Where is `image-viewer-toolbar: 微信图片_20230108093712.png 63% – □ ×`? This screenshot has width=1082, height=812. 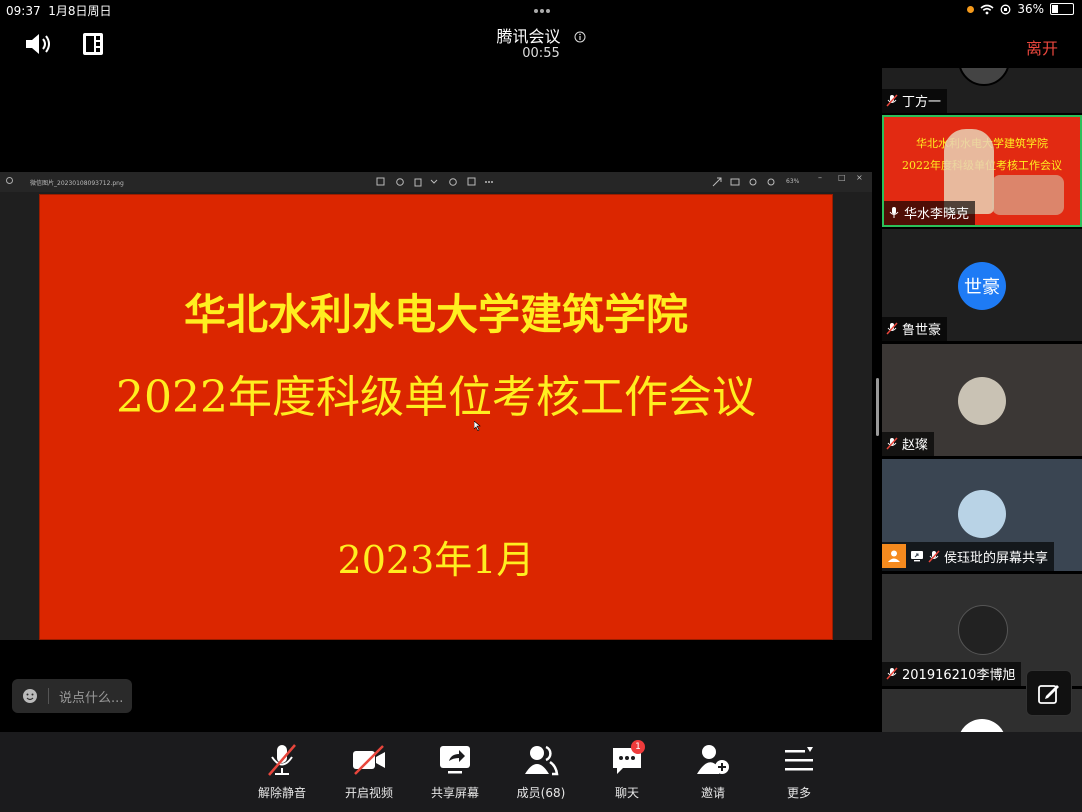
image-viewer-toolbar: 微信图片_20230108093712.png 63% – □ × is located at coordinates (436, 182).